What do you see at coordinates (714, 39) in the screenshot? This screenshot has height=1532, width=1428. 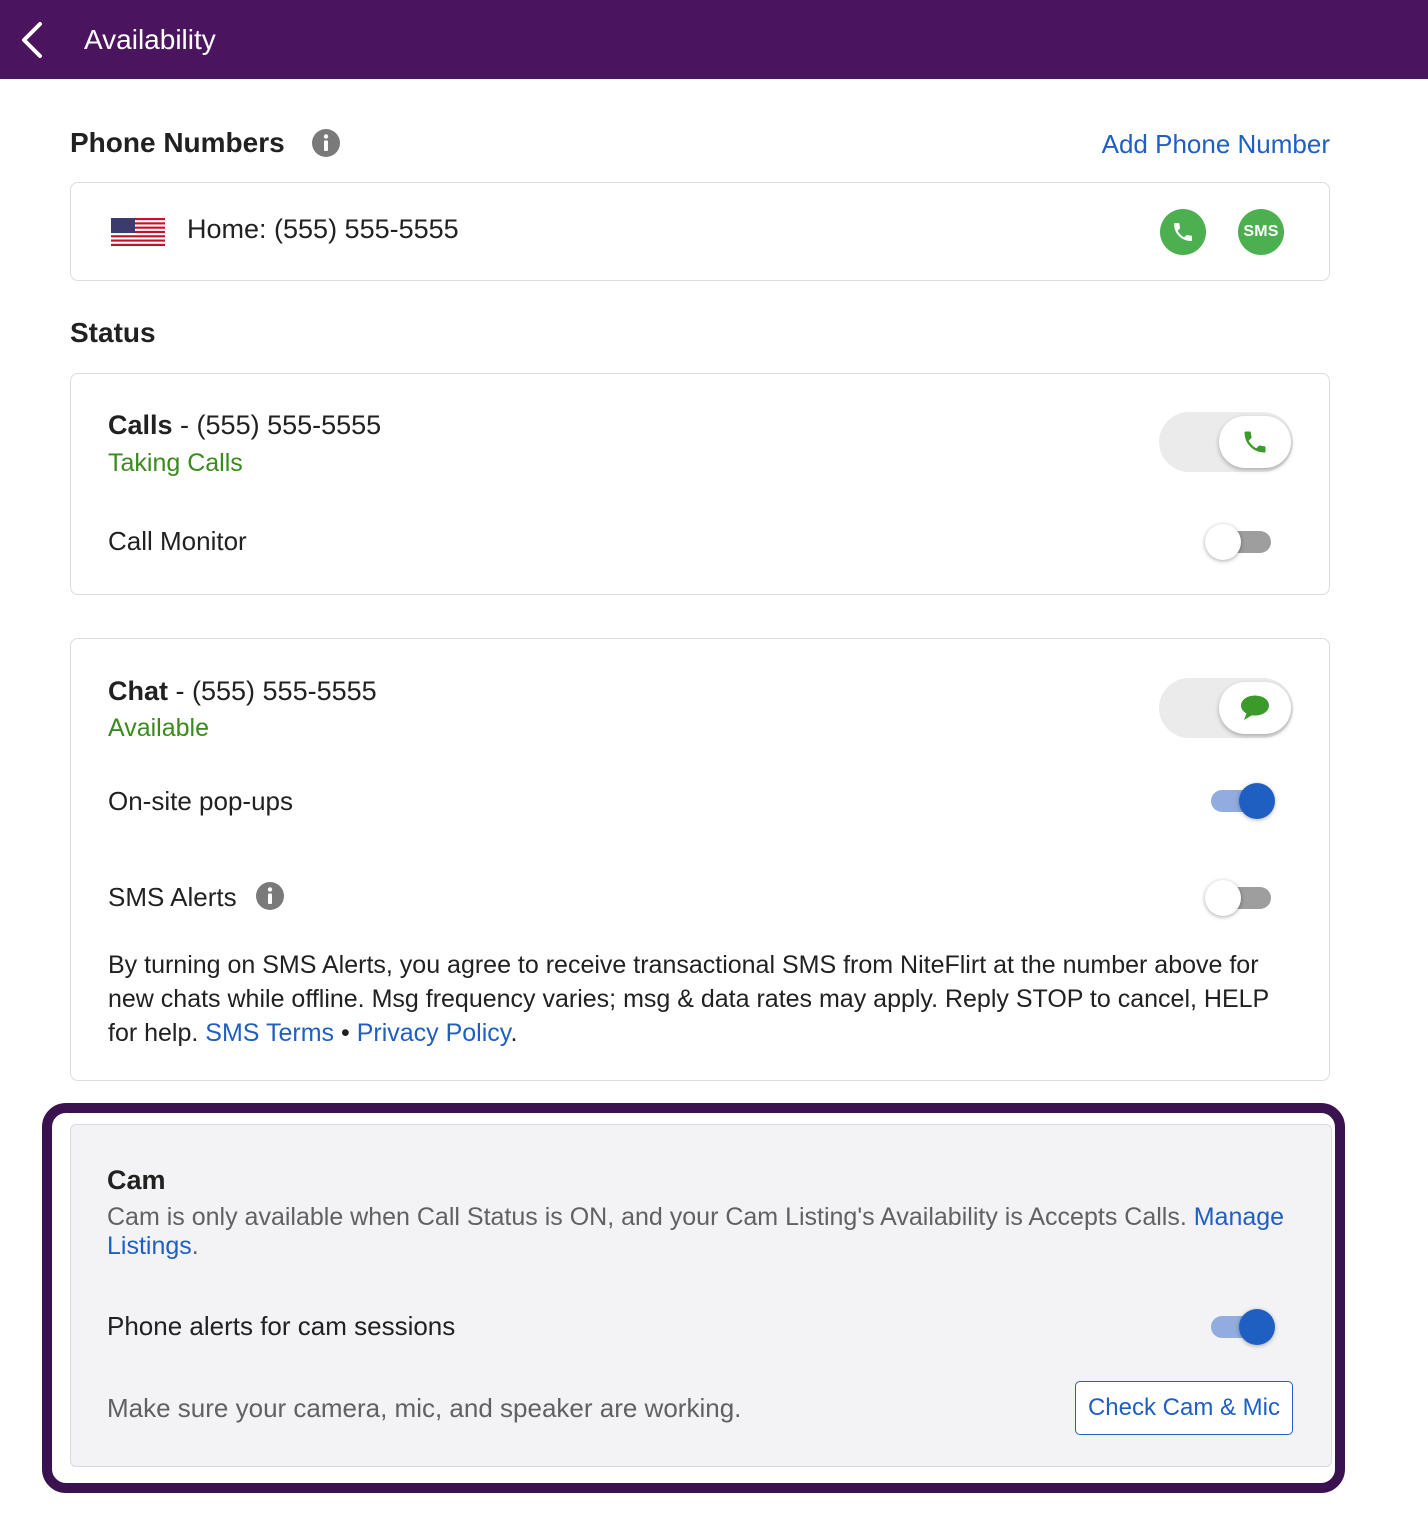 I see `top-app-bar: Availability` at bounding box center [714, 39].